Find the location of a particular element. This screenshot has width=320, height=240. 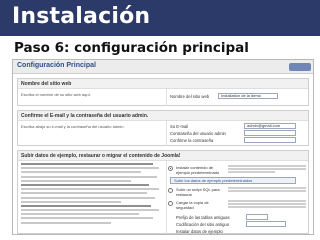

old-encoding-select is located at coordinates (266, 224).